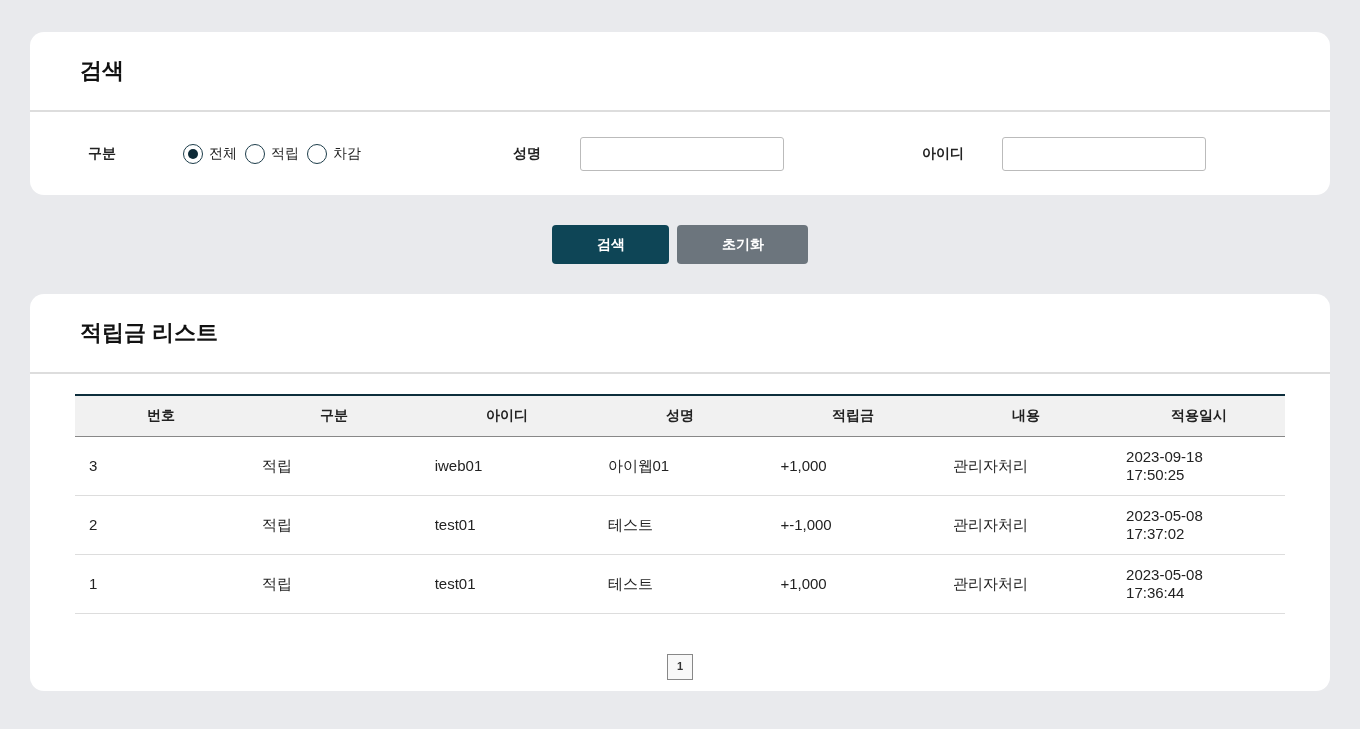 This screenshot has width=1360, height=729. What do you see at coordinates (680, 666) in the screenshot?
I see `page-button: 1` at bounding box center [680, 666].